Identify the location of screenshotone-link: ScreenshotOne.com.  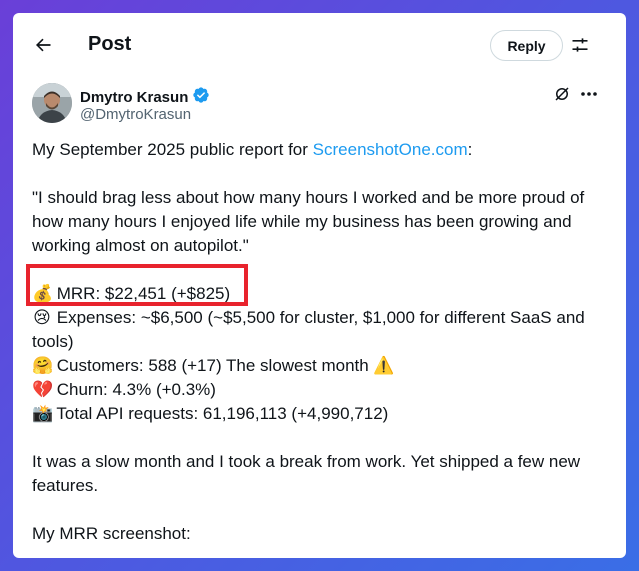
(390, 149).